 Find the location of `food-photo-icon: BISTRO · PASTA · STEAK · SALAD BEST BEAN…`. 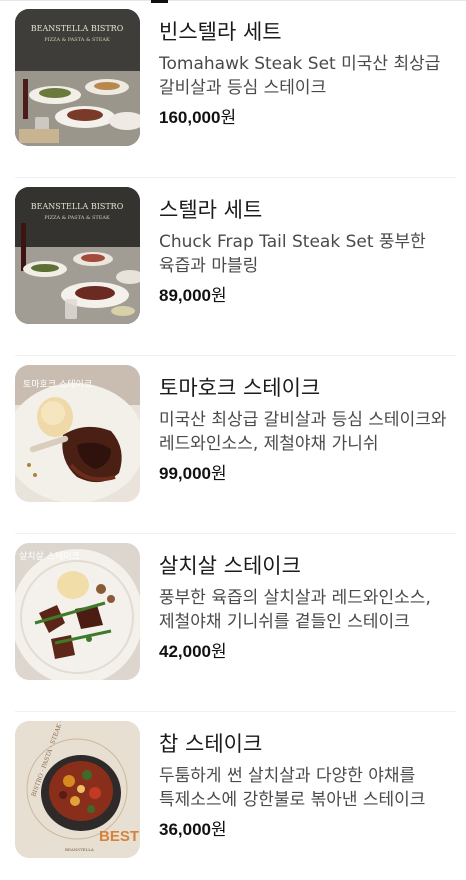

food-photo-icon: BISTRO · PASTA · STEAK · SALAD BEST BEAN… is located at coordinates (77, 789).